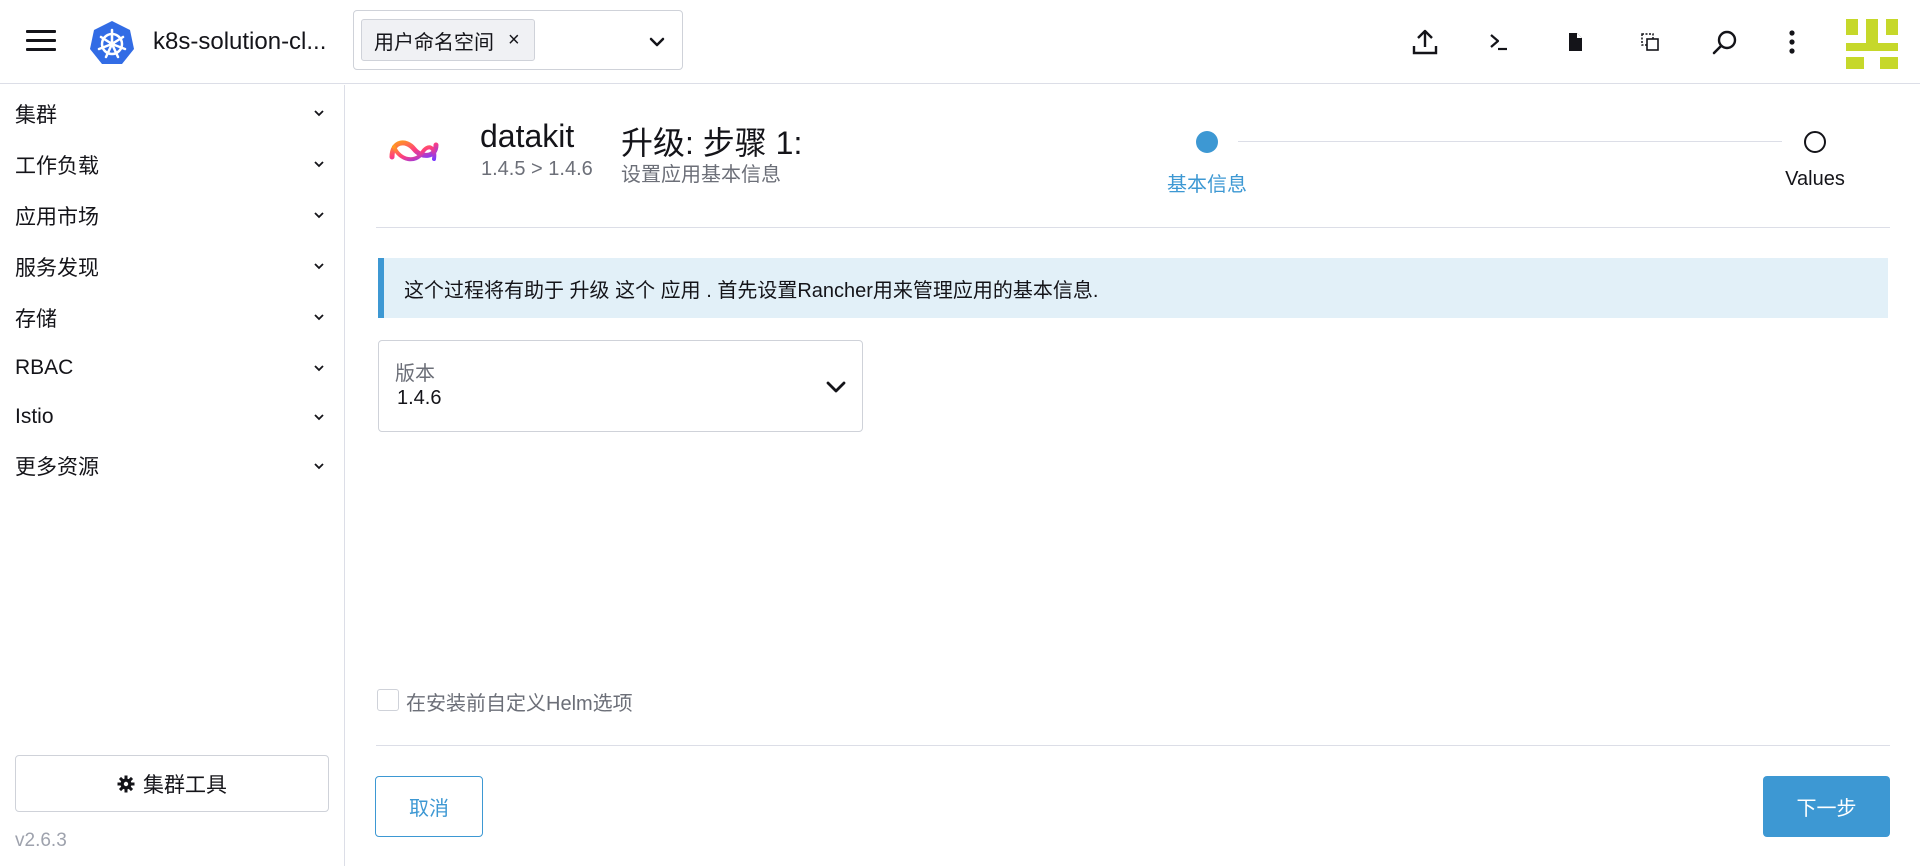  What do you see at coordinates (701, 175) in the screenshot?
I see `page-subtitle: 设置应用基本信息` at bounding box center [701, 175].